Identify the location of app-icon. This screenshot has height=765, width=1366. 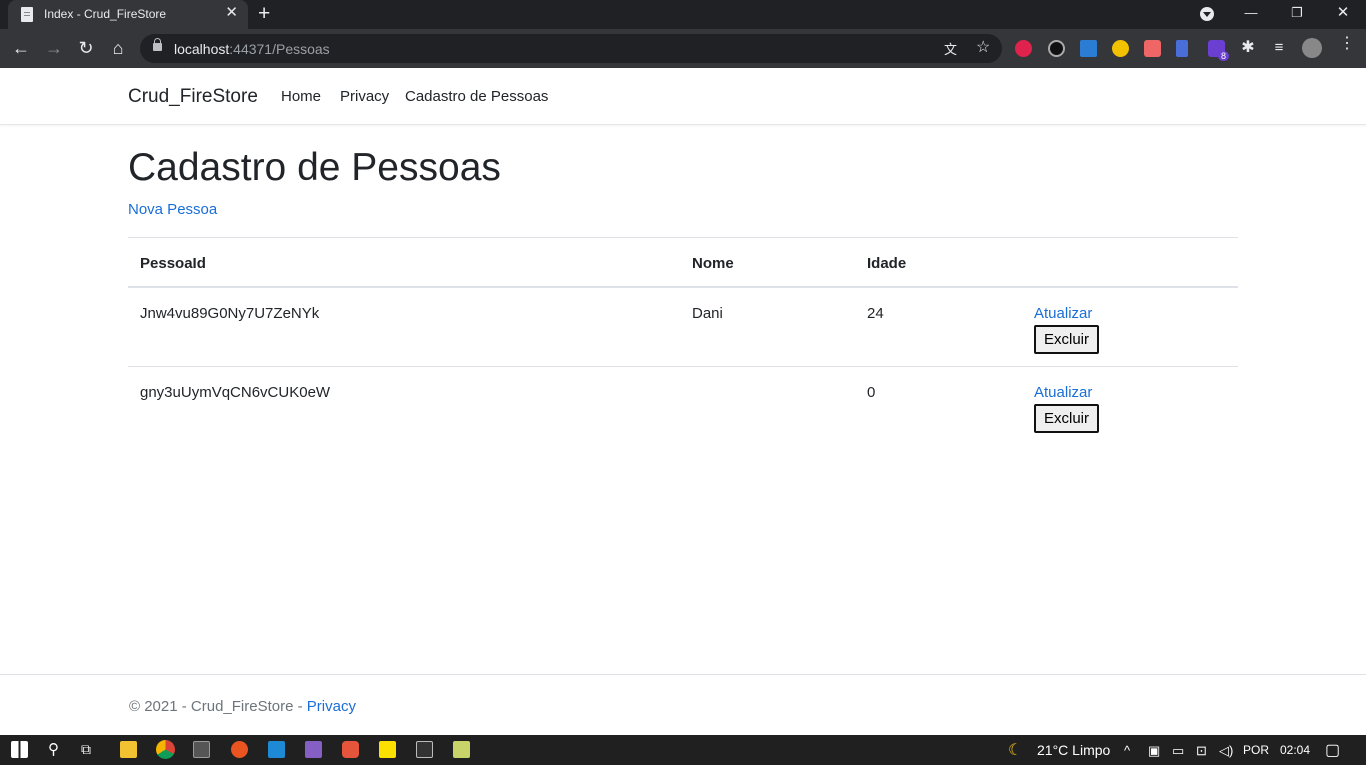
(350, 749).